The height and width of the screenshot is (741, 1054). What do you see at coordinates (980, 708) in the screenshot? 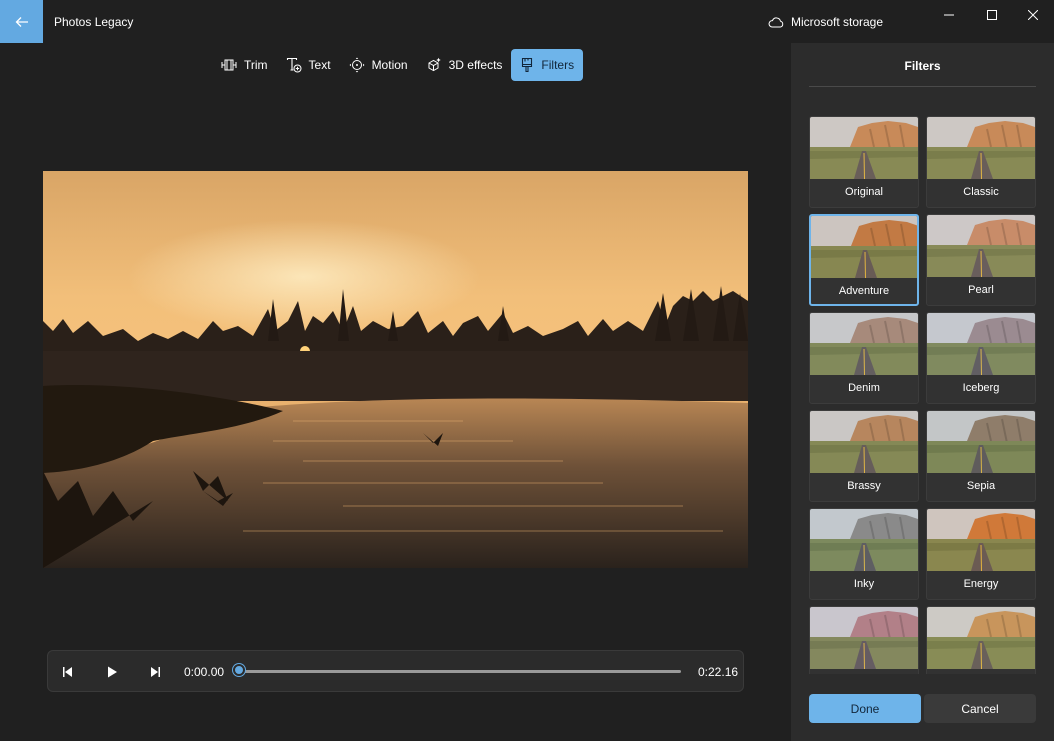
I see `cancel-button: Cancel` at bounding box center [980, 708].